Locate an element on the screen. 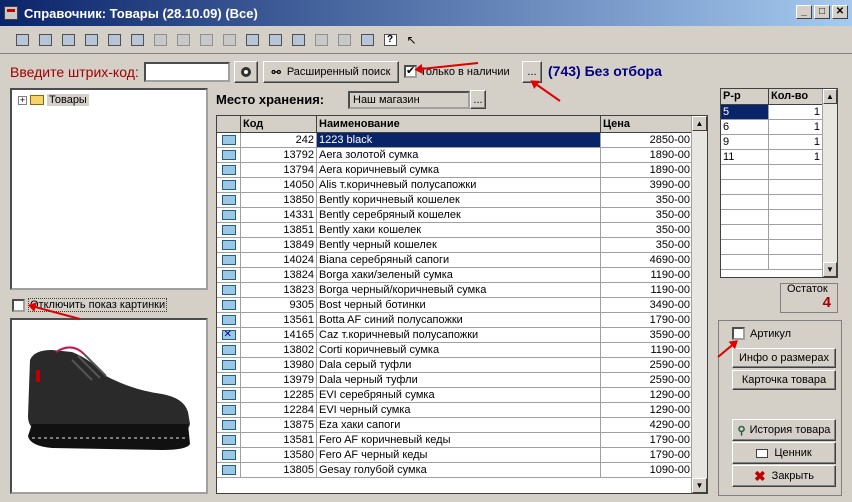 Image resolution: width=852 pixels, height=502 pixels. header-icon-col is located at coordinates (229, 124).